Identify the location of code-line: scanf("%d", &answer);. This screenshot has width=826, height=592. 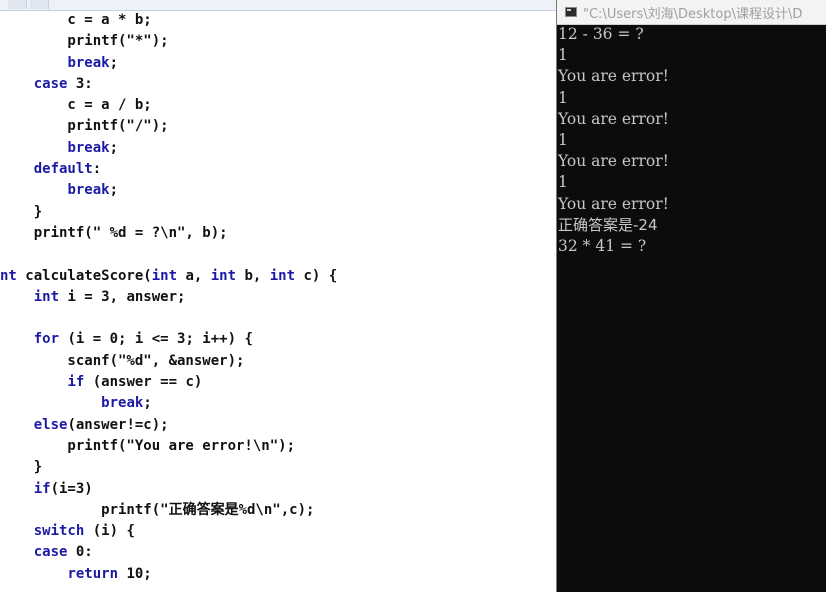
(278, 361).